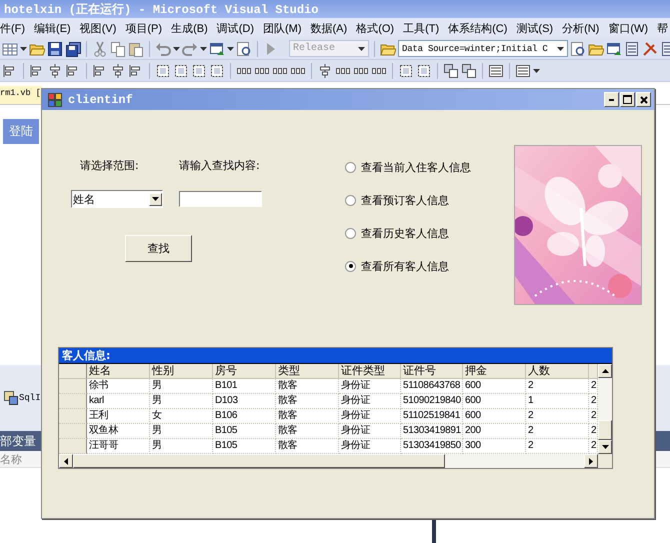 The height and width of the screenshot is (543, 670). I want to click on copy-icon, so click(118, 48).